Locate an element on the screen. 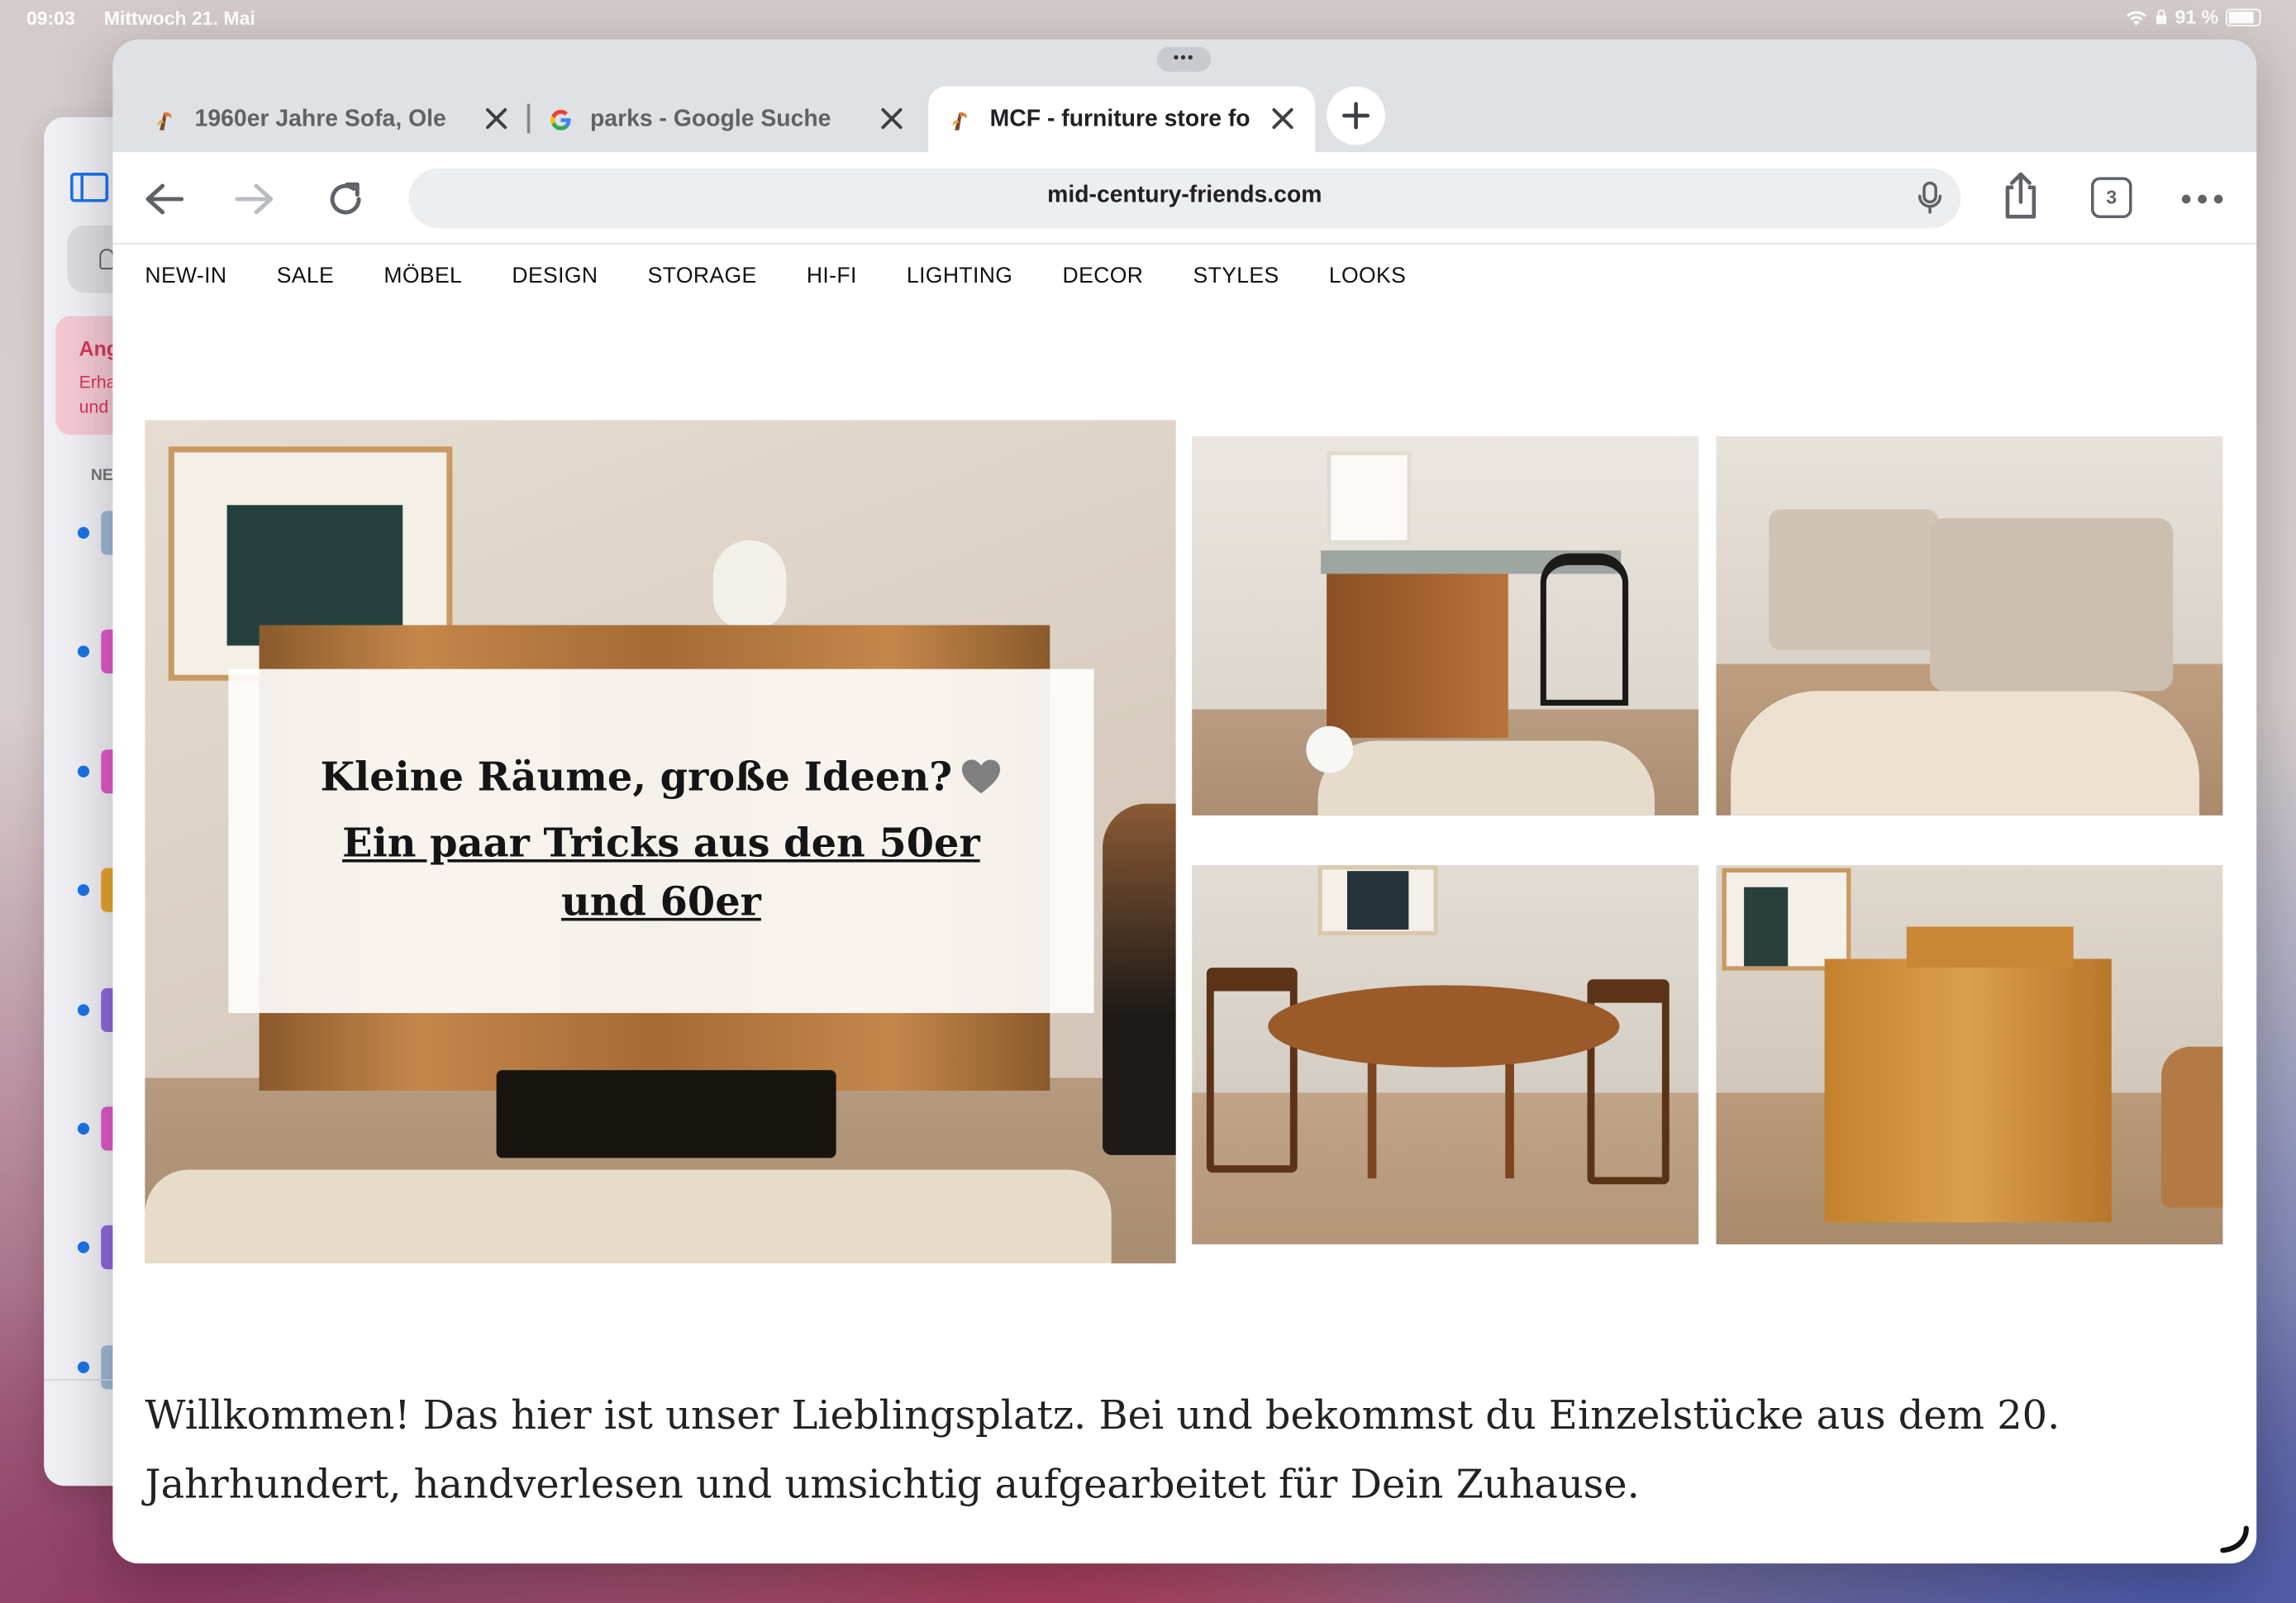  window-resize-handle-icon is located at coordinates (2233, 1539).